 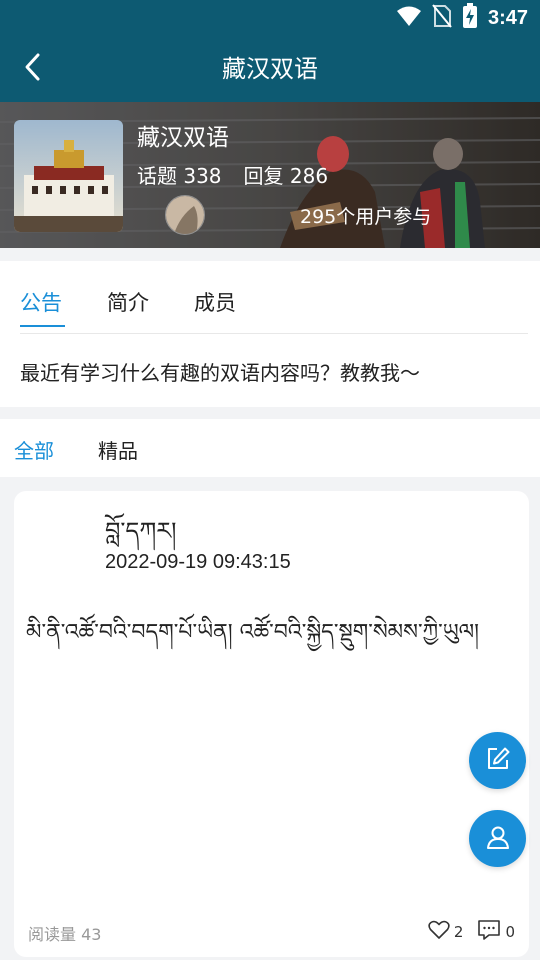 What do you see at coordinates (442, 18) in the screenshot?
I see `no-sim-icon` at bounding box center [442, 18].